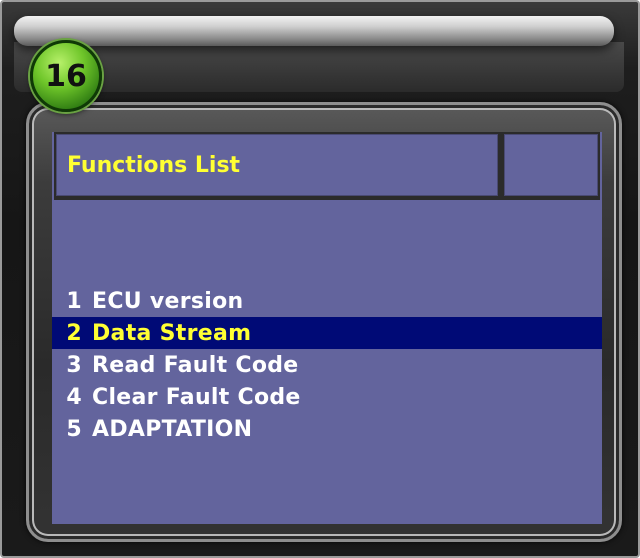 Image resolution: width=640 pixels, height=558 pixels. Describe the element at coordinates (74, 333) in the screenshot. I see `menu-item-number: 2` at that location.